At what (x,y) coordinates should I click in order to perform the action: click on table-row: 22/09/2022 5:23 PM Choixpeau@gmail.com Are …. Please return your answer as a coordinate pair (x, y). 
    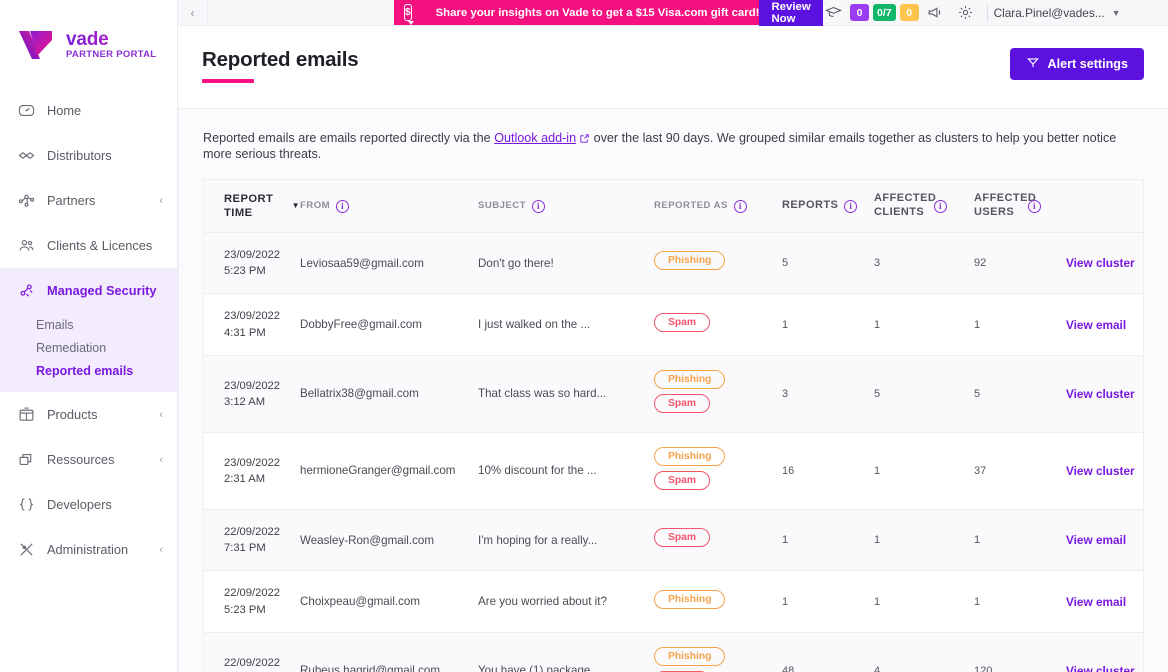
    Looking at the image, I should click on (673, 601).